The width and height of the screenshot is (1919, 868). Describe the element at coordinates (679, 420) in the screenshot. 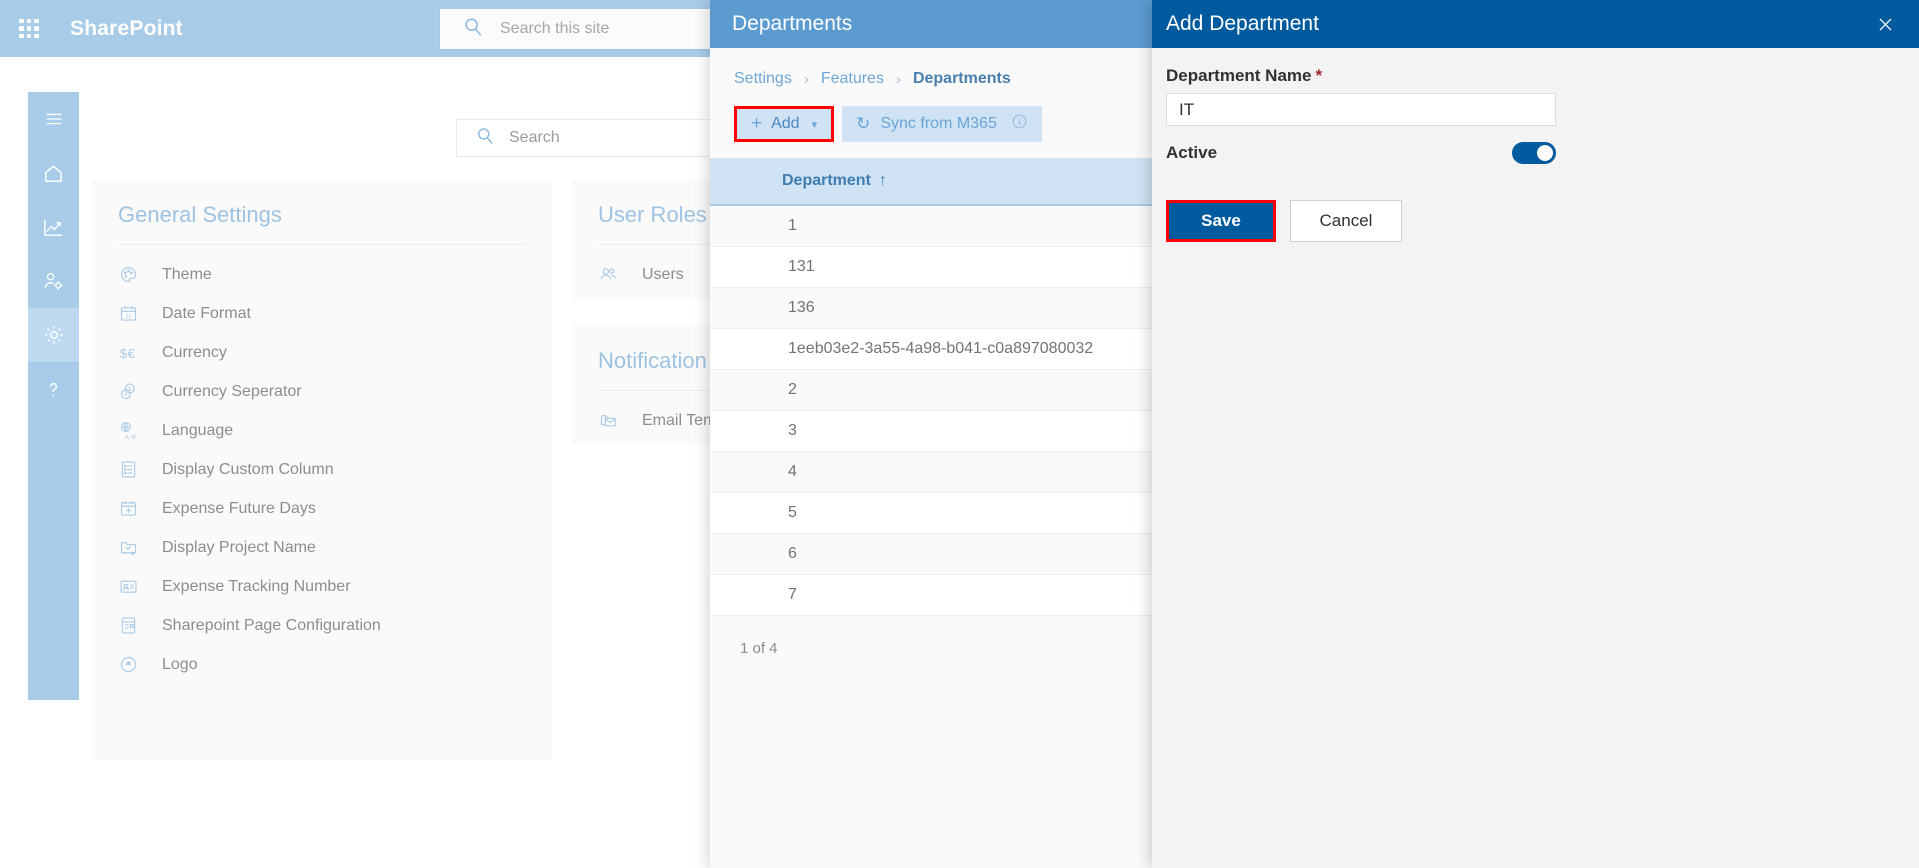

I see `setting-label: Email Tem` at that location.